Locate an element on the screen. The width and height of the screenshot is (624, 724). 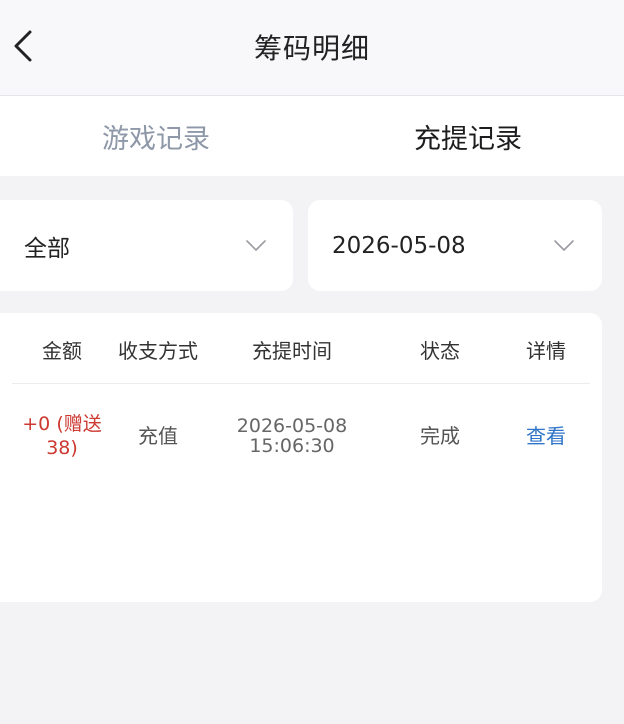
table-divider is located at coordinates (301, 383).